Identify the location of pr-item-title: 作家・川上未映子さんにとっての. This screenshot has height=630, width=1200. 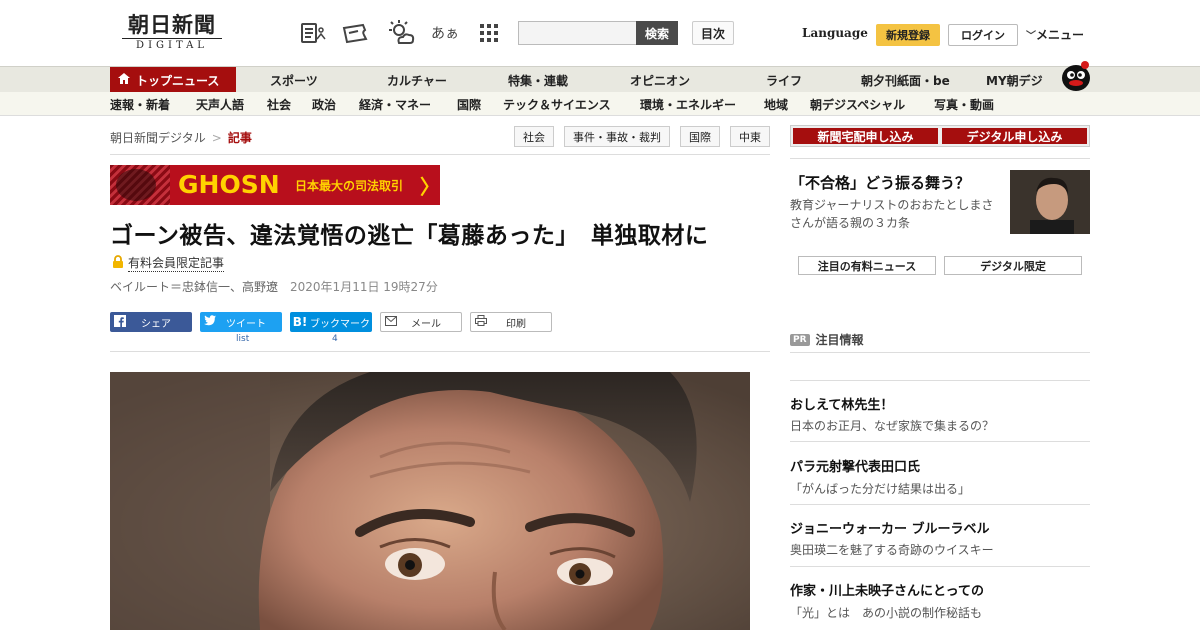
(887, 589).